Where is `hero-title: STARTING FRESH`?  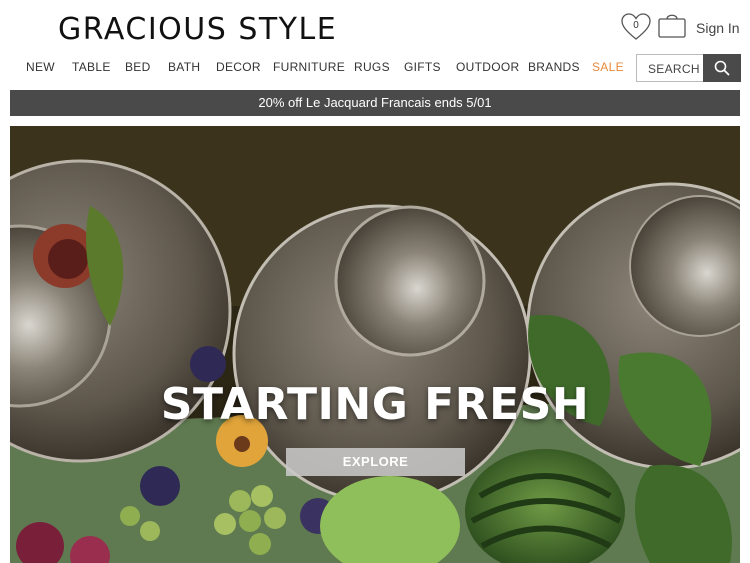
hero-title: STARTING FRESH is located at coordinates (375, 404).